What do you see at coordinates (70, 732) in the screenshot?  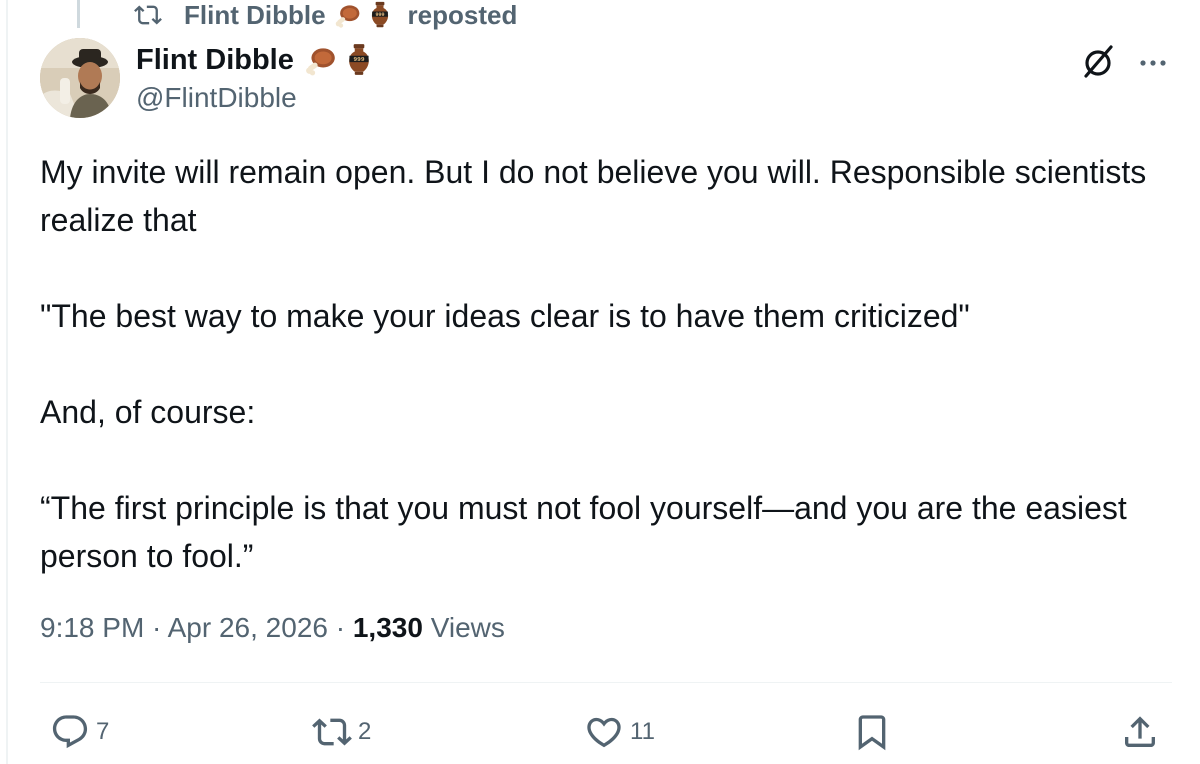 I see `reply-icon` at bounding box center [70, 732].